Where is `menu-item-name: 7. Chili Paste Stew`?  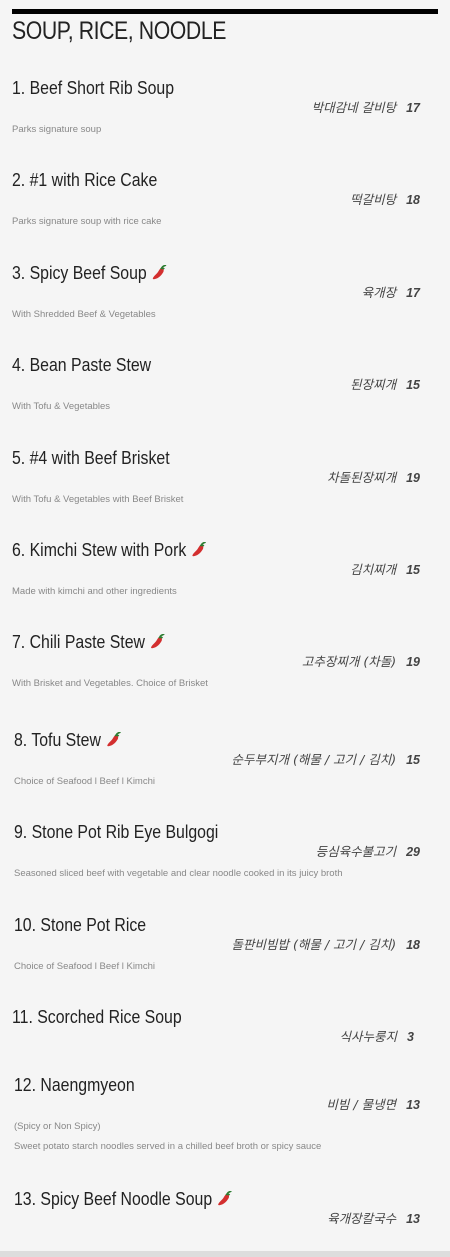
menu-item-name: 7. Chili Paste Stew is located at coordinates (89, 642).